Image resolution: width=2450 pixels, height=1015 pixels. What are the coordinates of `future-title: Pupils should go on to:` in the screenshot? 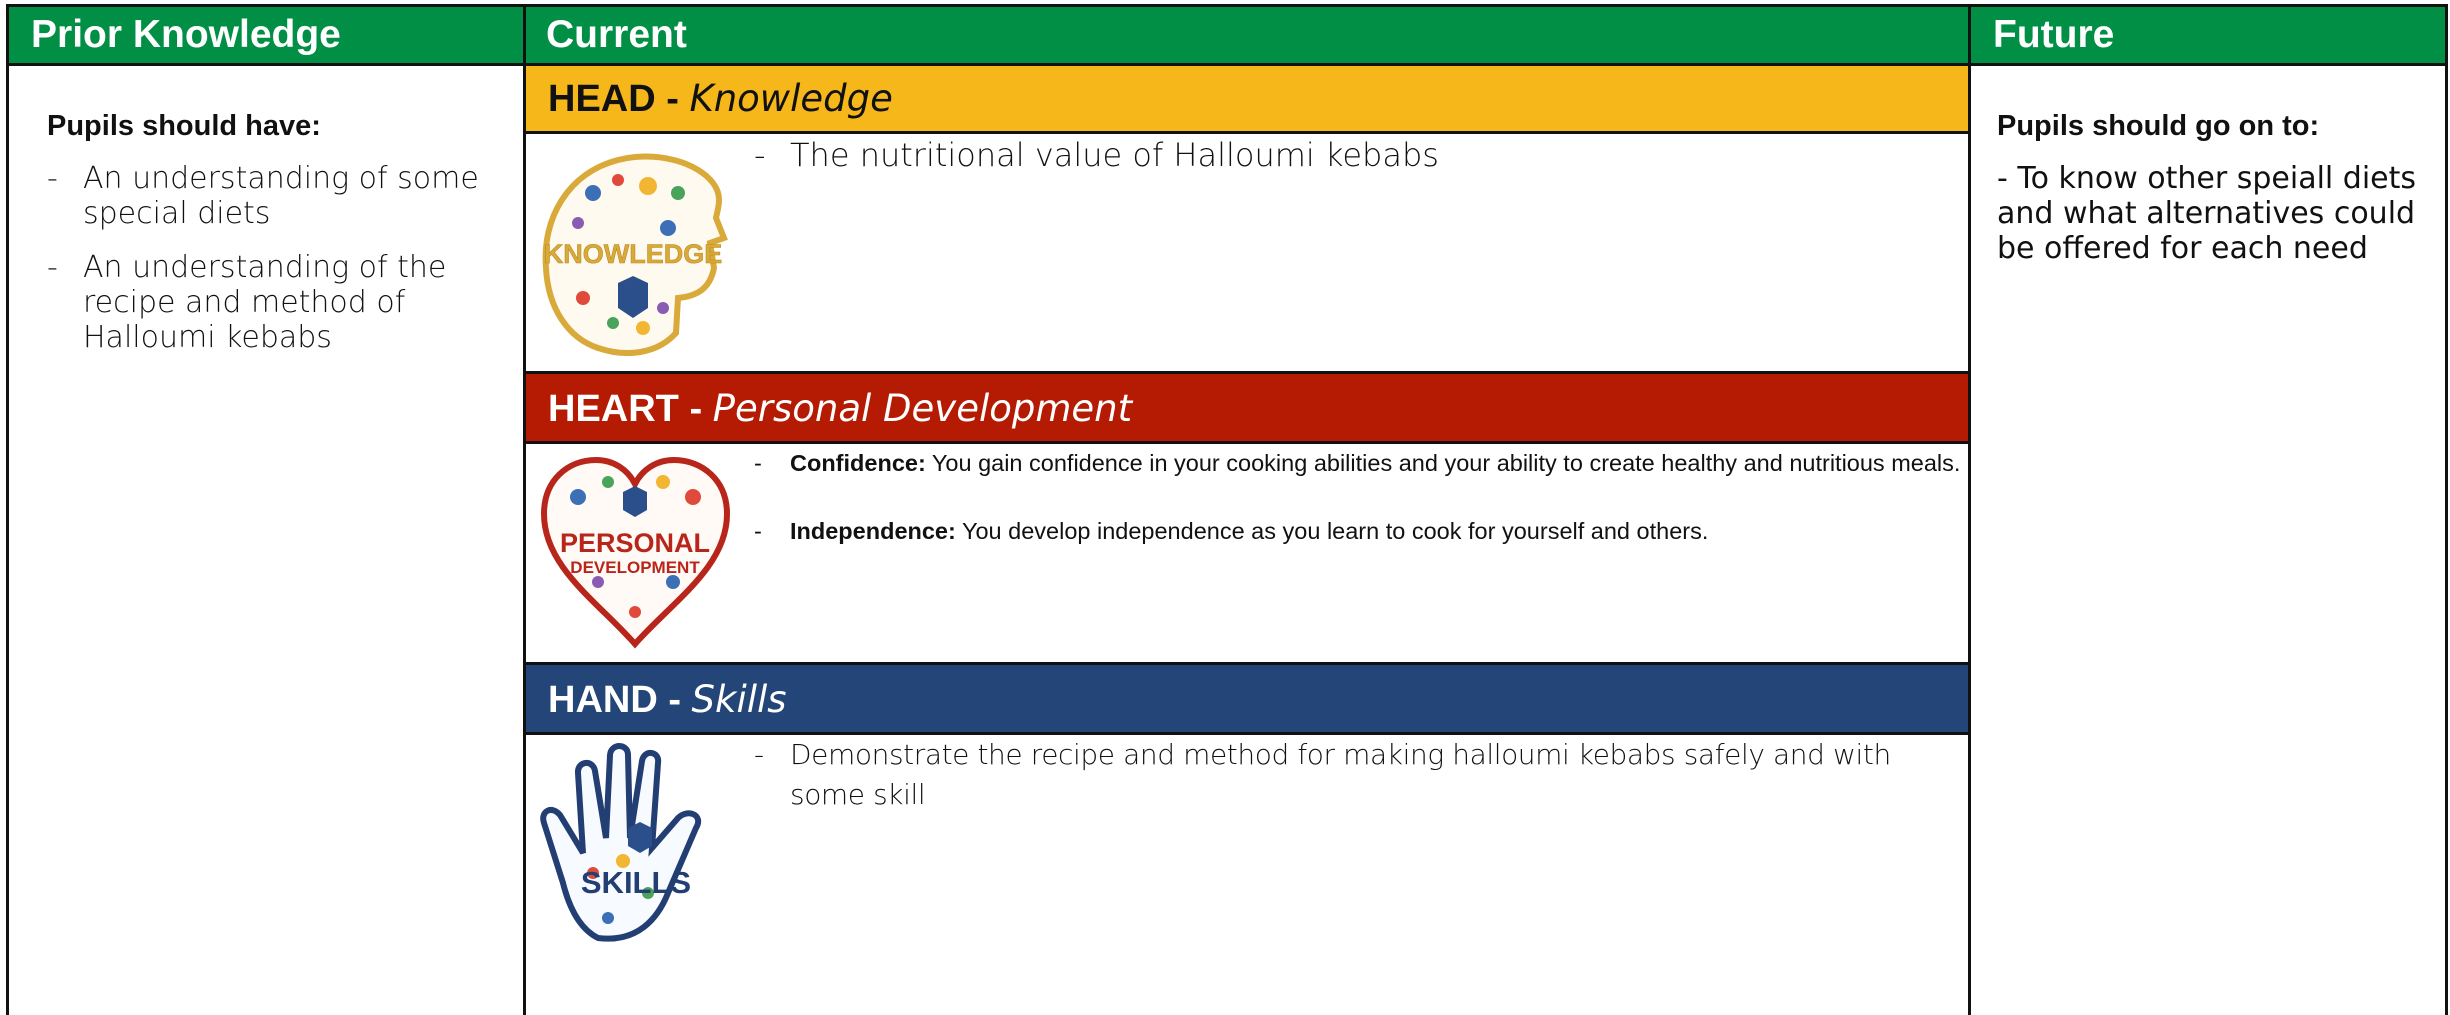 It's located at (2158, 126).